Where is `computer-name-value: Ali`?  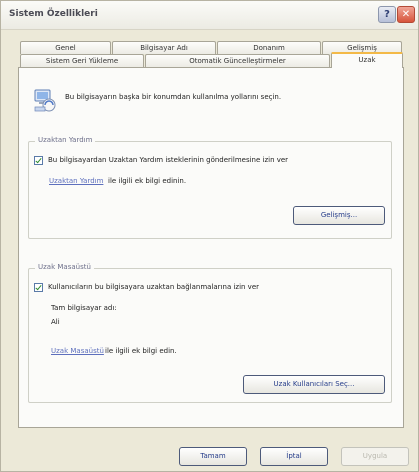 computer-name-value: Ali is located at coordinates (55, 322).